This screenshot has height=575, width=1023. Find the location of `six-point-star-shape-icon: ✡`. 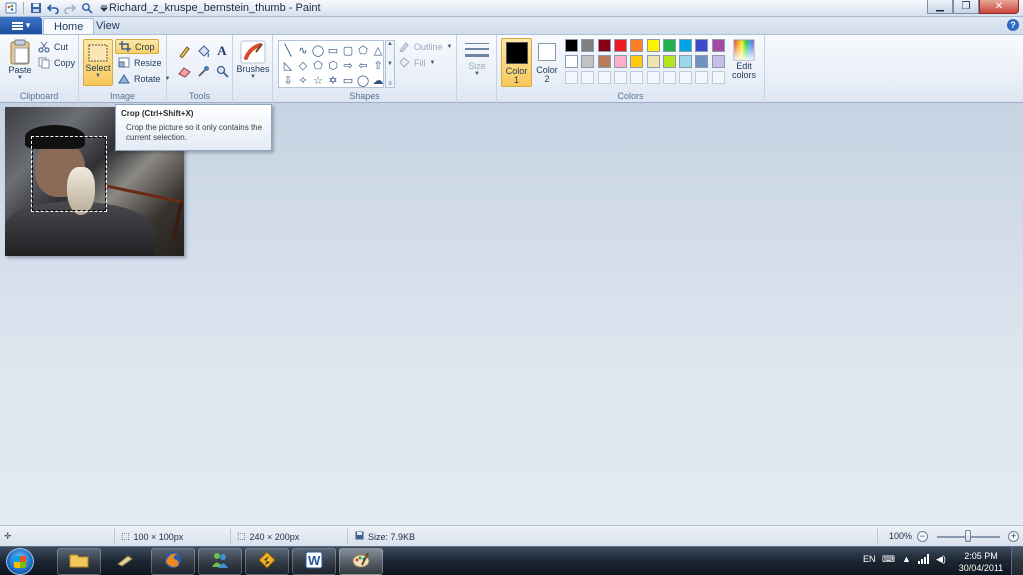

six-point-star-shape-icon: ✡ is located at coordinates (333, 80).